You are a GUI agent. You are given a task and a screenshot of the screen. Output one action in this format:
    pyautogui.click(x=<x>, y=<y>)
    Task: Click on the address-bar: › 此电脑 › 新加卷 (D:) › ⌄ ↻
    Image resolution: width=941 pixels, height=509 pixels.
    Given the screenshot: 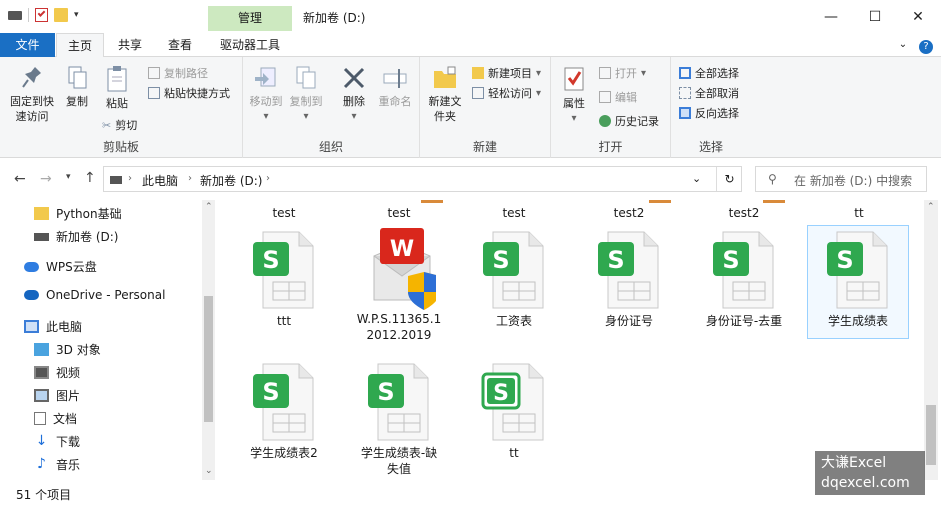 What is the action you would take?
    pyautogui.click(x=422, y=179)
    